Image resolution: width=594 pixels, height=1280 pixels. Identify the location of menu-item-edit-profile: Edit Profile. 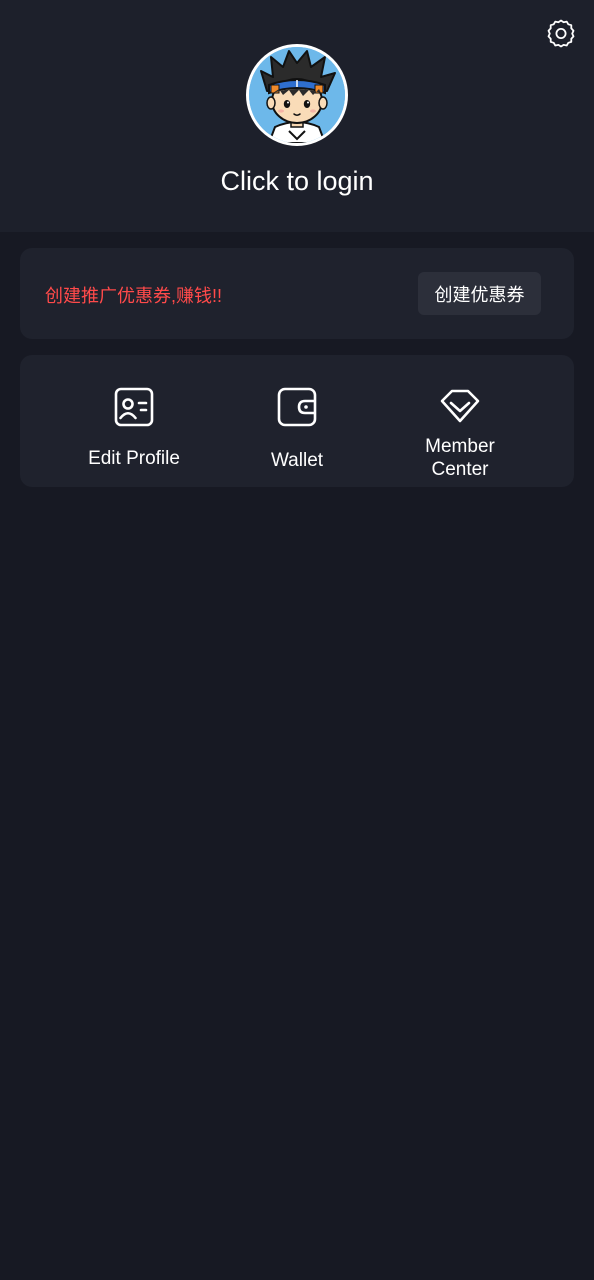
(134, 421).